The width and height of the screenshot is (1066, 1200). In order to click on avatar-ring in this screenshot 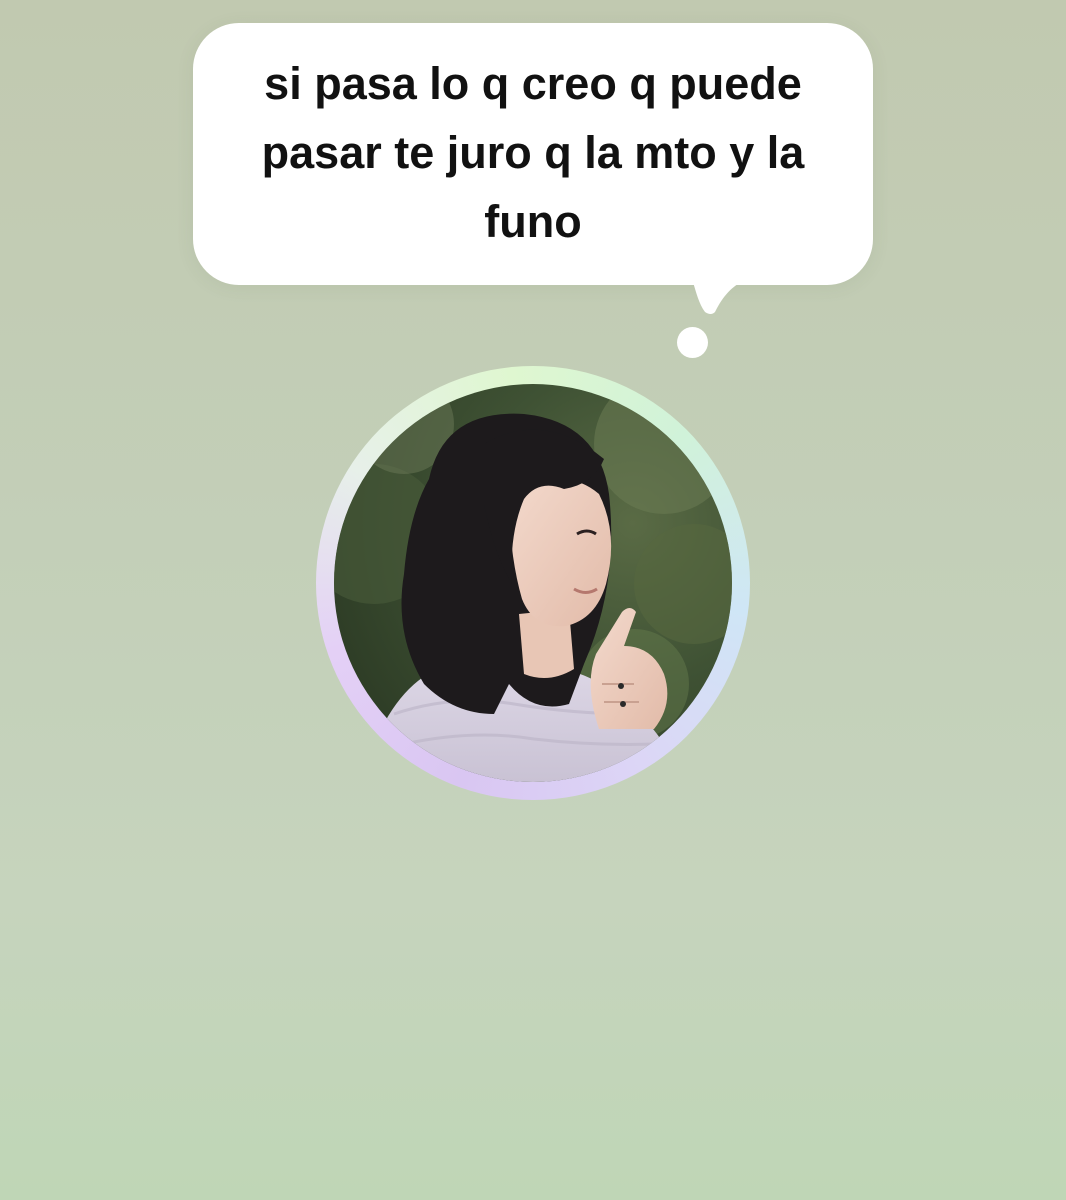, I will do `click(533, 583)`.